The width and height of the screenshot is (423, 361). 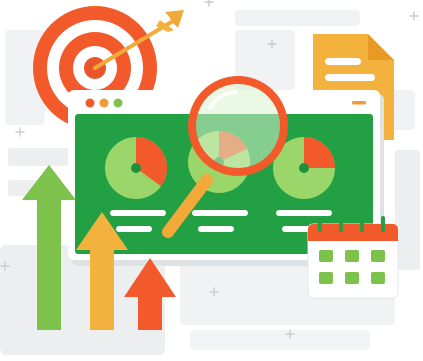 What do you see at coordinates (359, 103) in the screenshot?
I see `window-minimize-icon` at bounding box center [359, 103].